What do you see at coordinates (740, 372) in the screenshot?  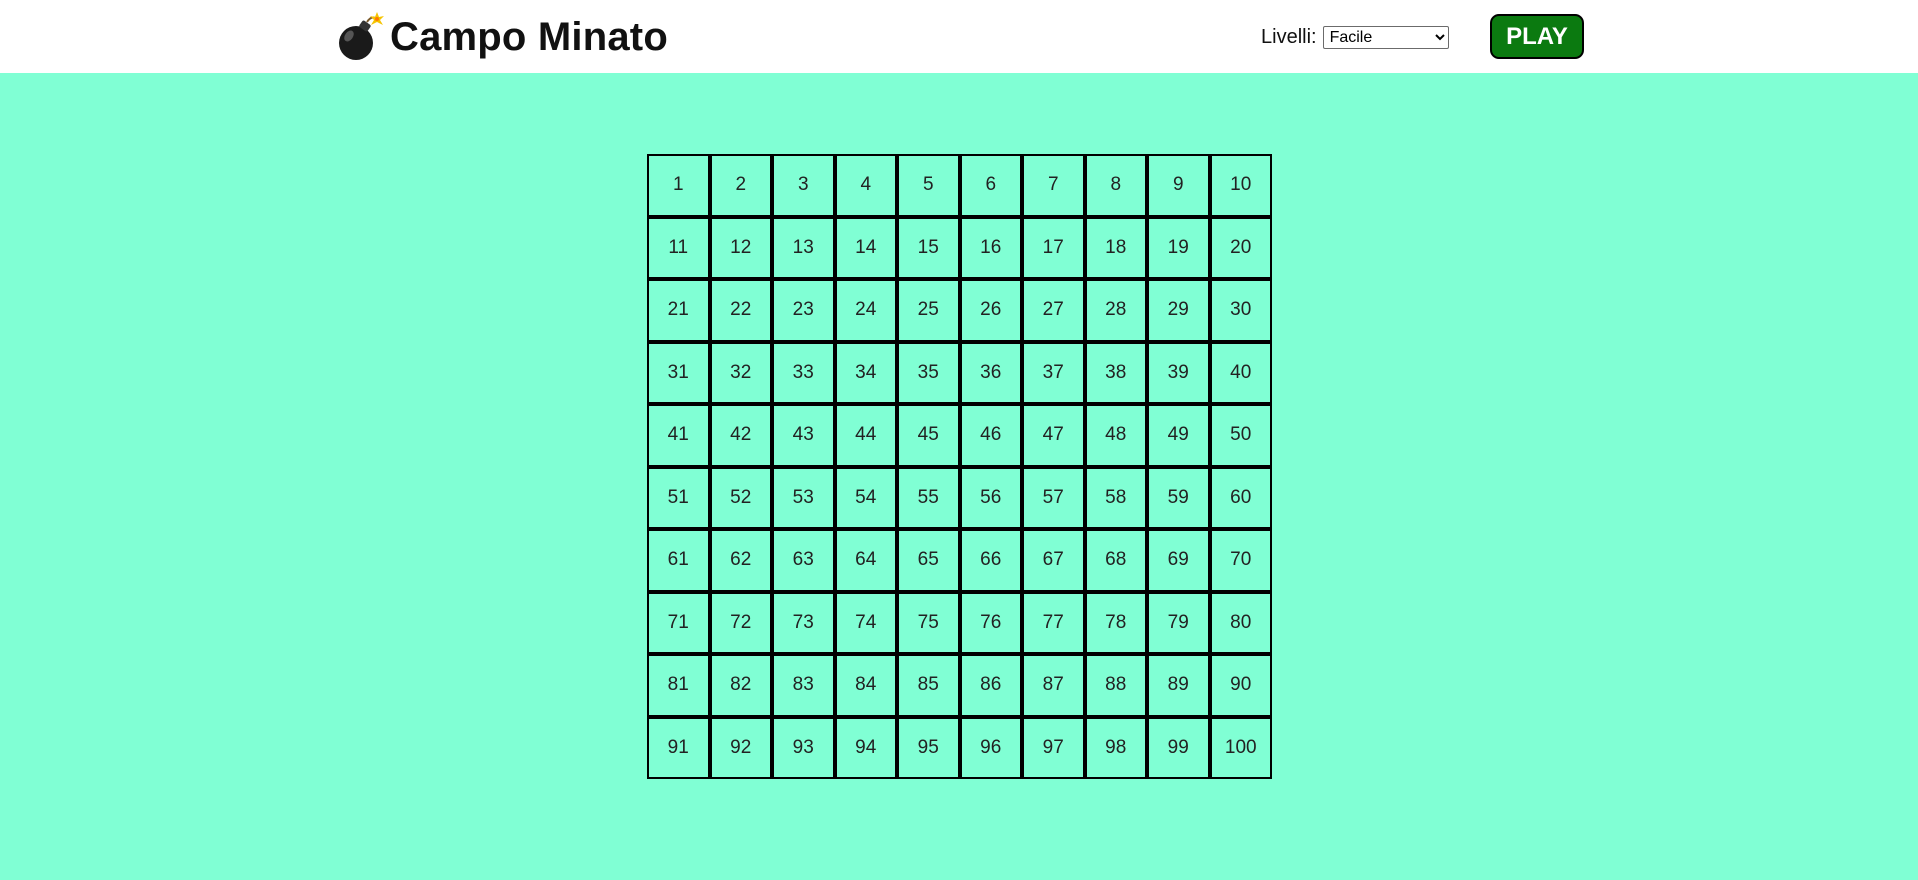 I see `grid-cell: 32` at bounding box center [740, 372].